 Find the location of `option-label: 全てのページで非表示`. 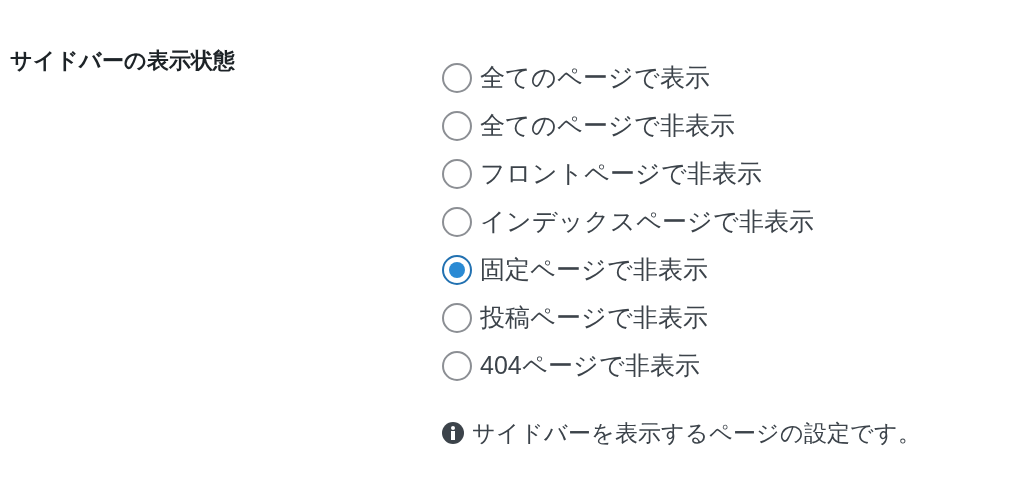

option-label: 全てのページで非表示 is located at coordinates (607, 126).